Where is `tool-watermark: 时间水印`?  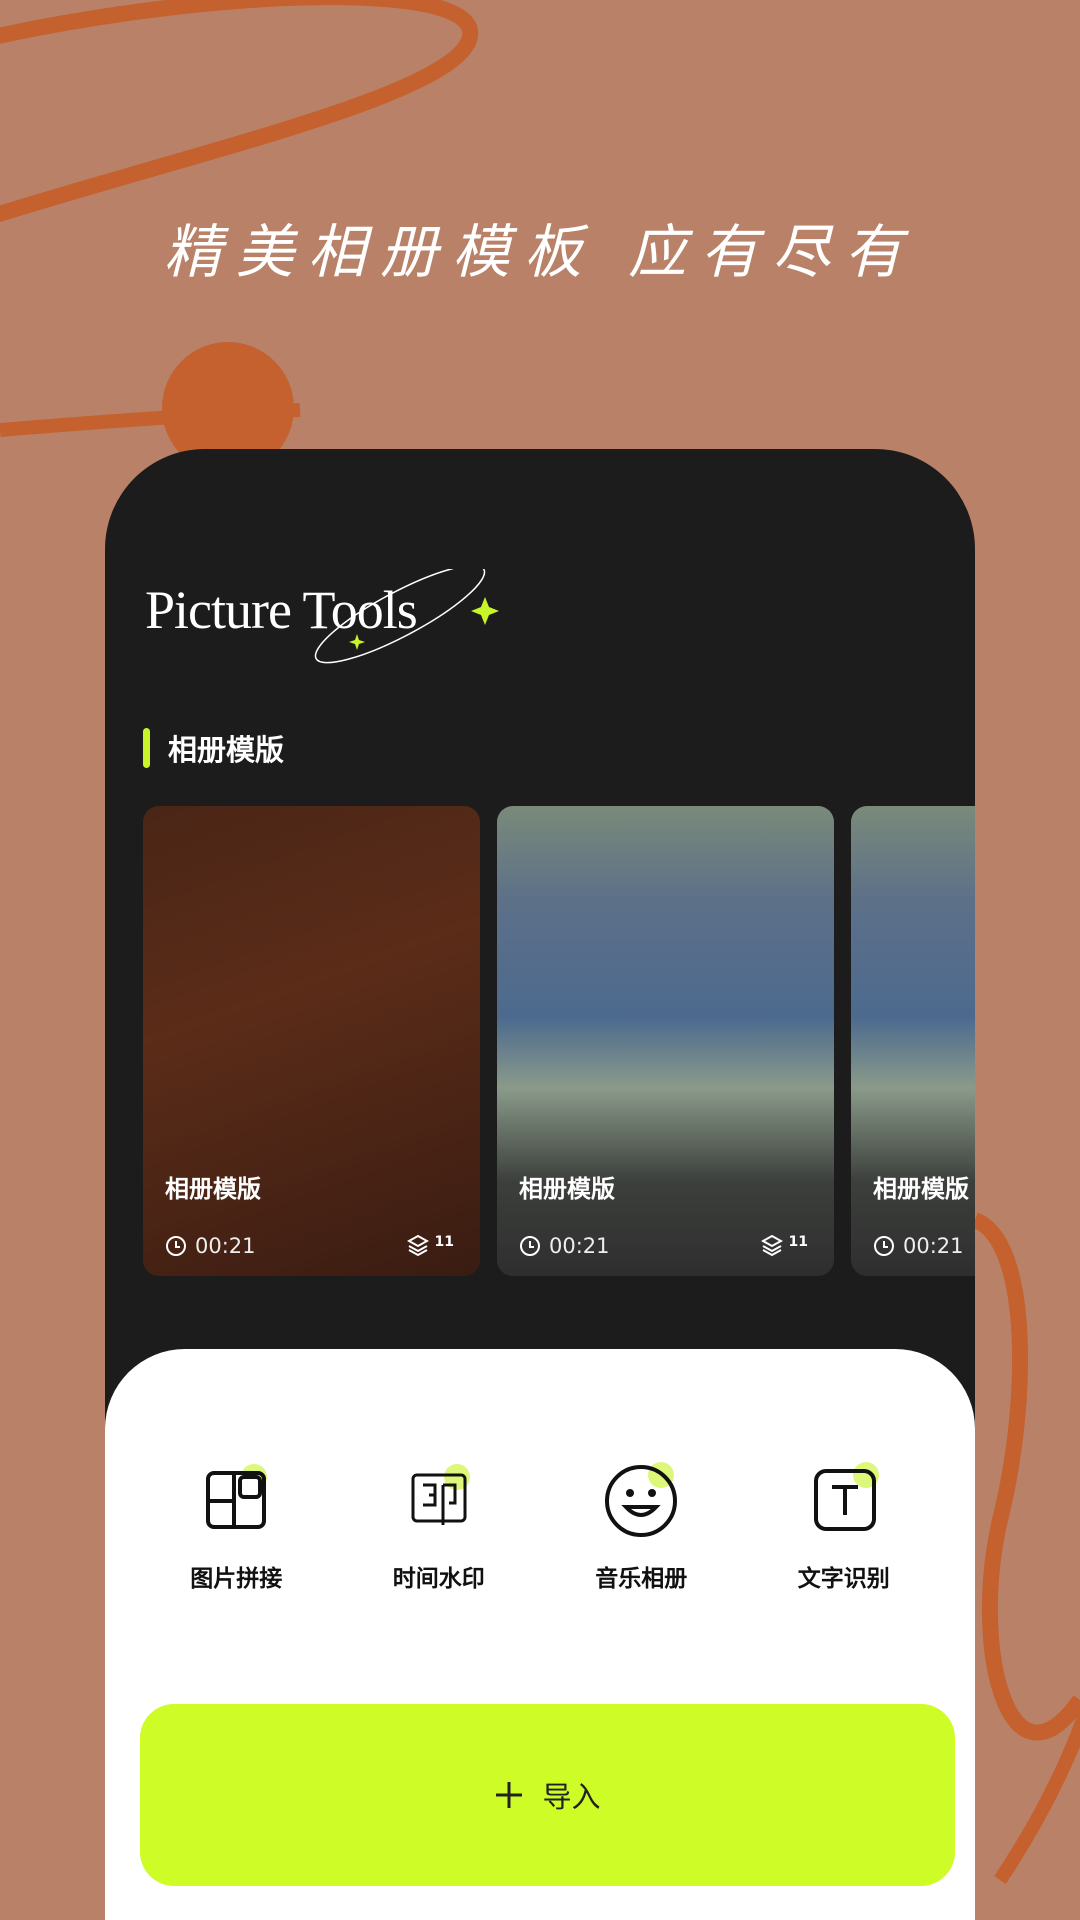 tool-watermark: 时间水印 is located at coordinates (439, 1526).